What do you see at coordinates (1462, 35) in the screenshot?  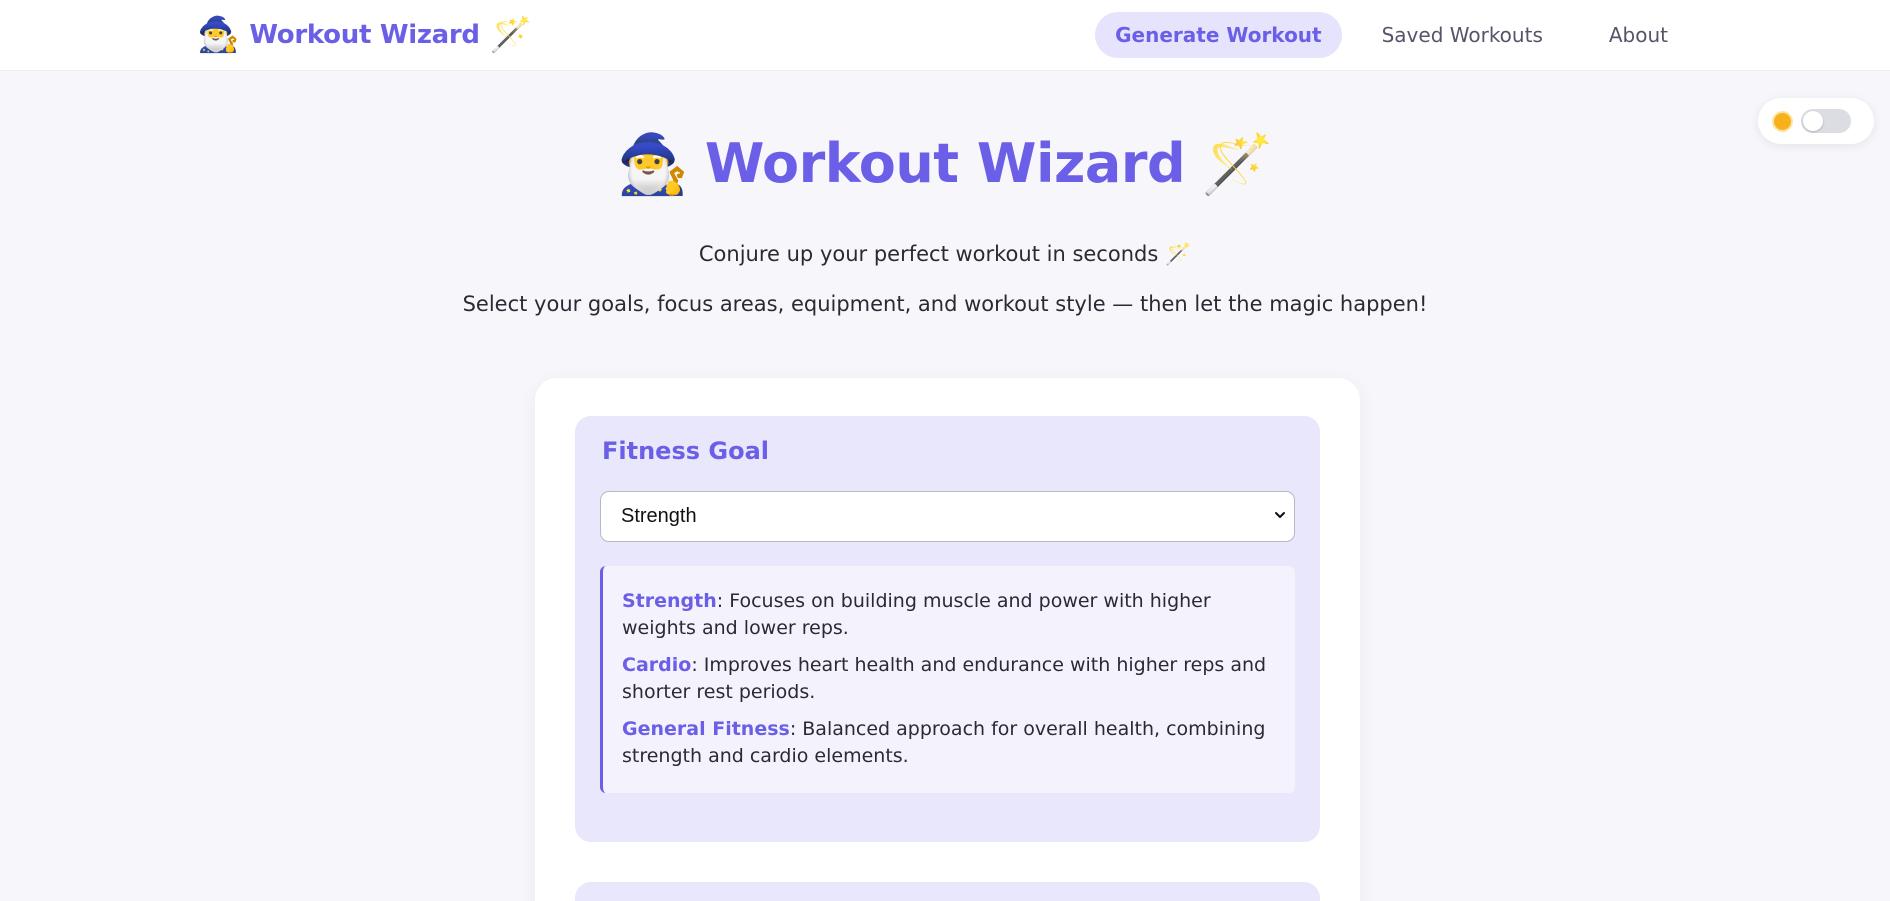 I see `nav-saved-workouts: Saved Workouts` at bounding box center [1462, 35].